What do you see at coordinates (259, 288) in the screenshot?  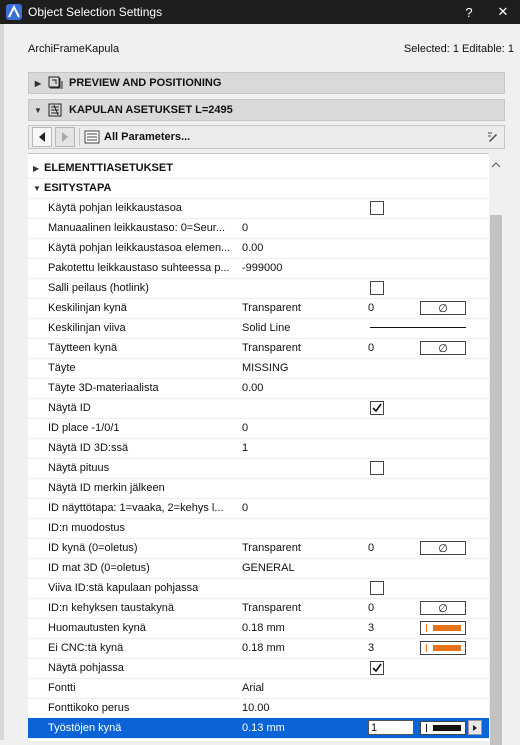 I see `parameter-row: Salli peilaus (hotlink)` at bounding box center [259, 288].